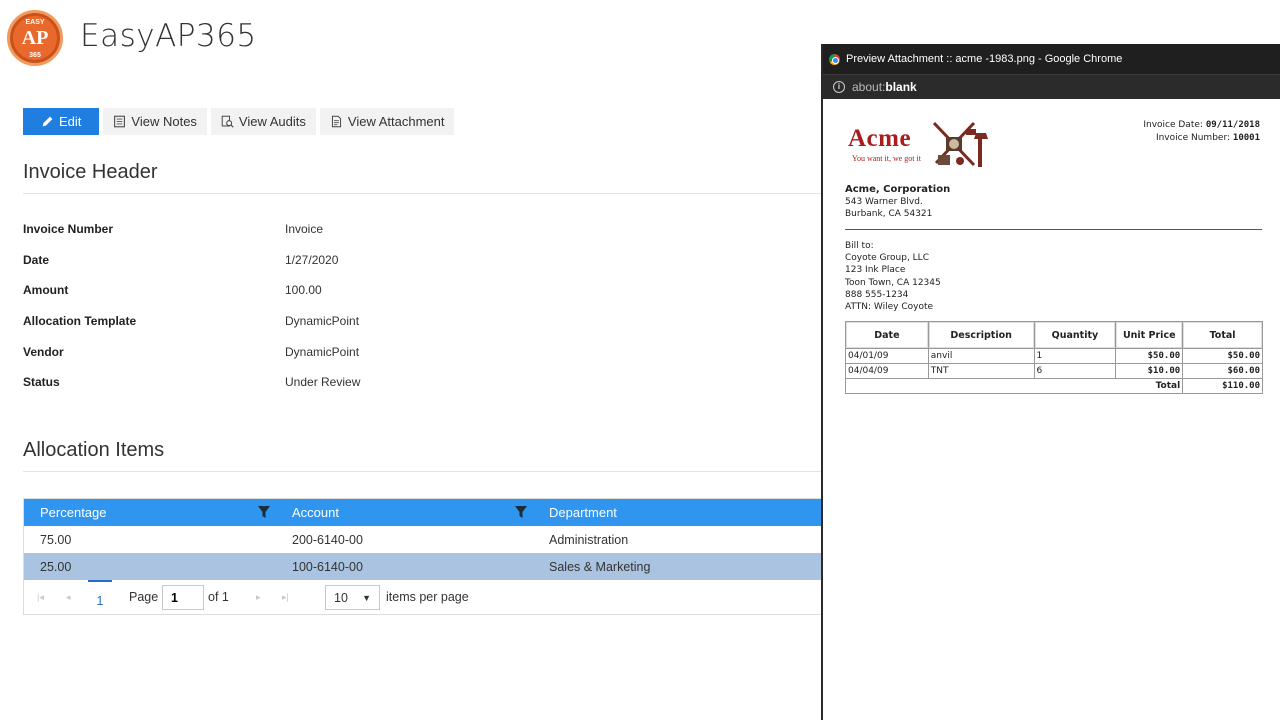 The height and width of the screenshot is (720, 1280). I want to click on view-attachment-button: View Attachment, so click(387, 121).